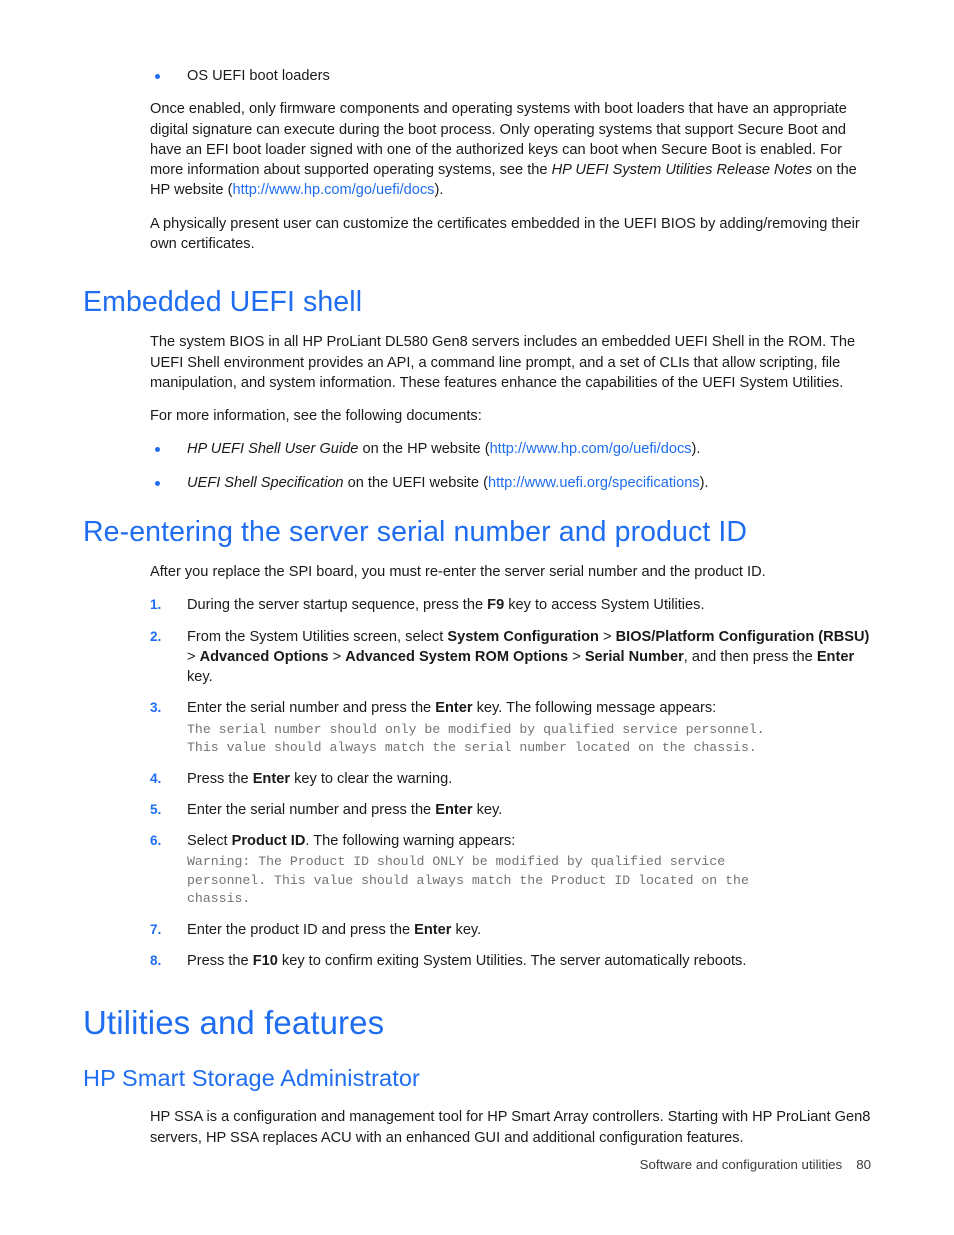 This screenshot has height=1235, width=954. Describe the element at coordinates (251, 1078) in the screenshot. I see `heading-hp-smart-storage-administrator: HP Smart Storage Administrator` at that location.